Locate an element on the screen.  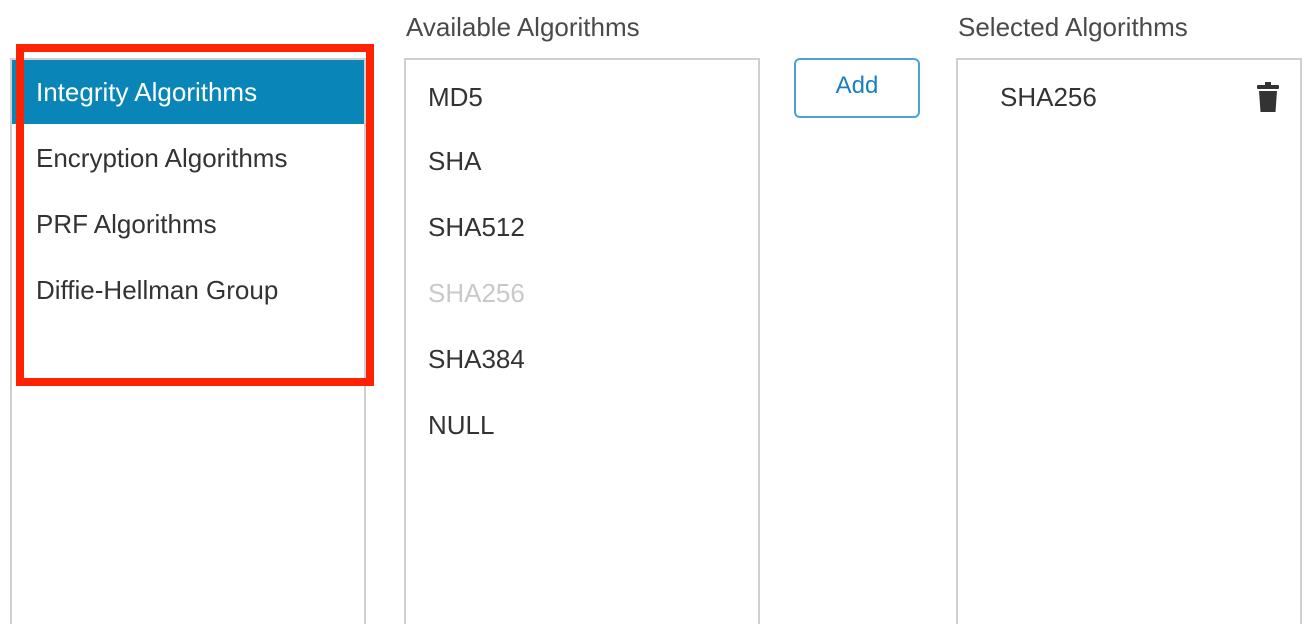
available-item-sha256: SHA256 is located at coordinates (476, 293).